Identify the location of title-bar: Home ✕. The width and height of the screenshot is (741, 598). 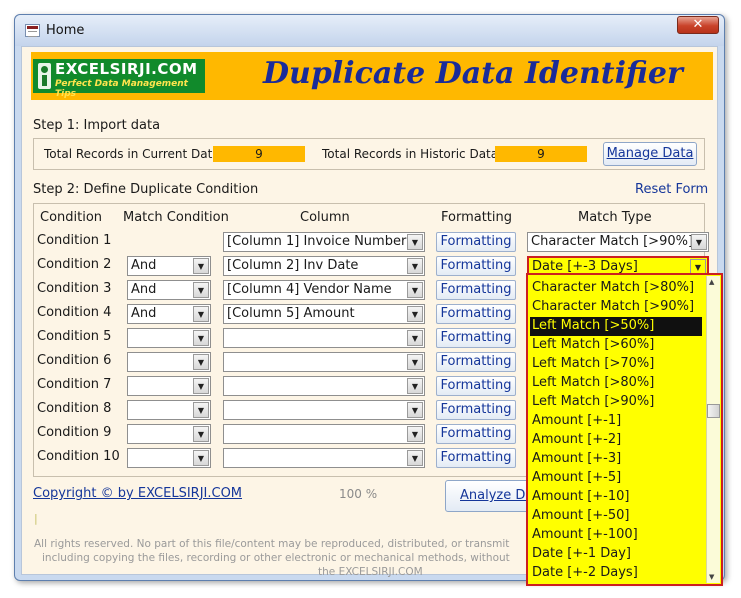
(369, 30).